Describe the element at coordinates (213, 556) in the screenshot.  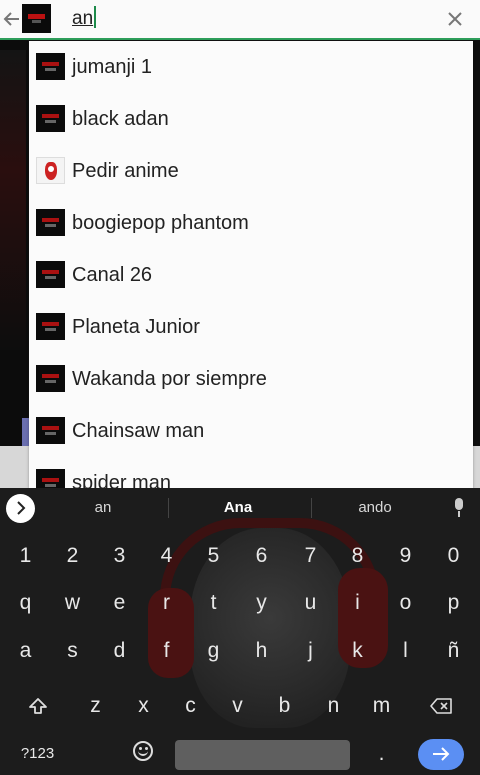
I see `key-5: 5` at that location.